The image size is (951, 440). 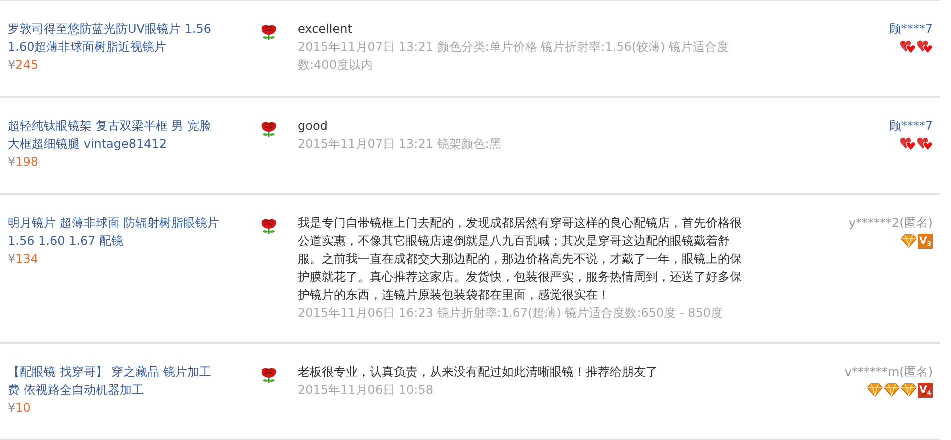 I want to click on product-link: 明月镜片 超薄非球面 防辐射树脂眼镜片 1.56 1.60 1.67 配镜, so click(x=115, y=232).